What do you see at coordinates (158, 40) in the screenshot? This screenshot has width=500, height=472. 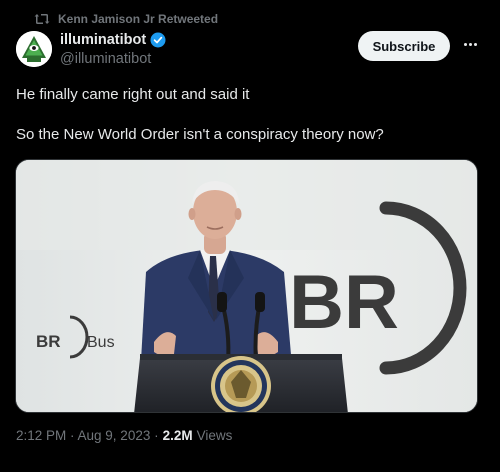 I see `verified-icon` at bounding box center [158, 40].